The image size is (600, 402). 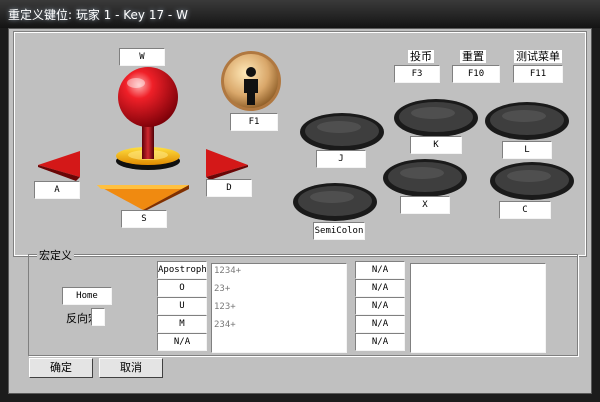 I want to click on macro-group-label: 宏定义, so click(x=55, y=255).